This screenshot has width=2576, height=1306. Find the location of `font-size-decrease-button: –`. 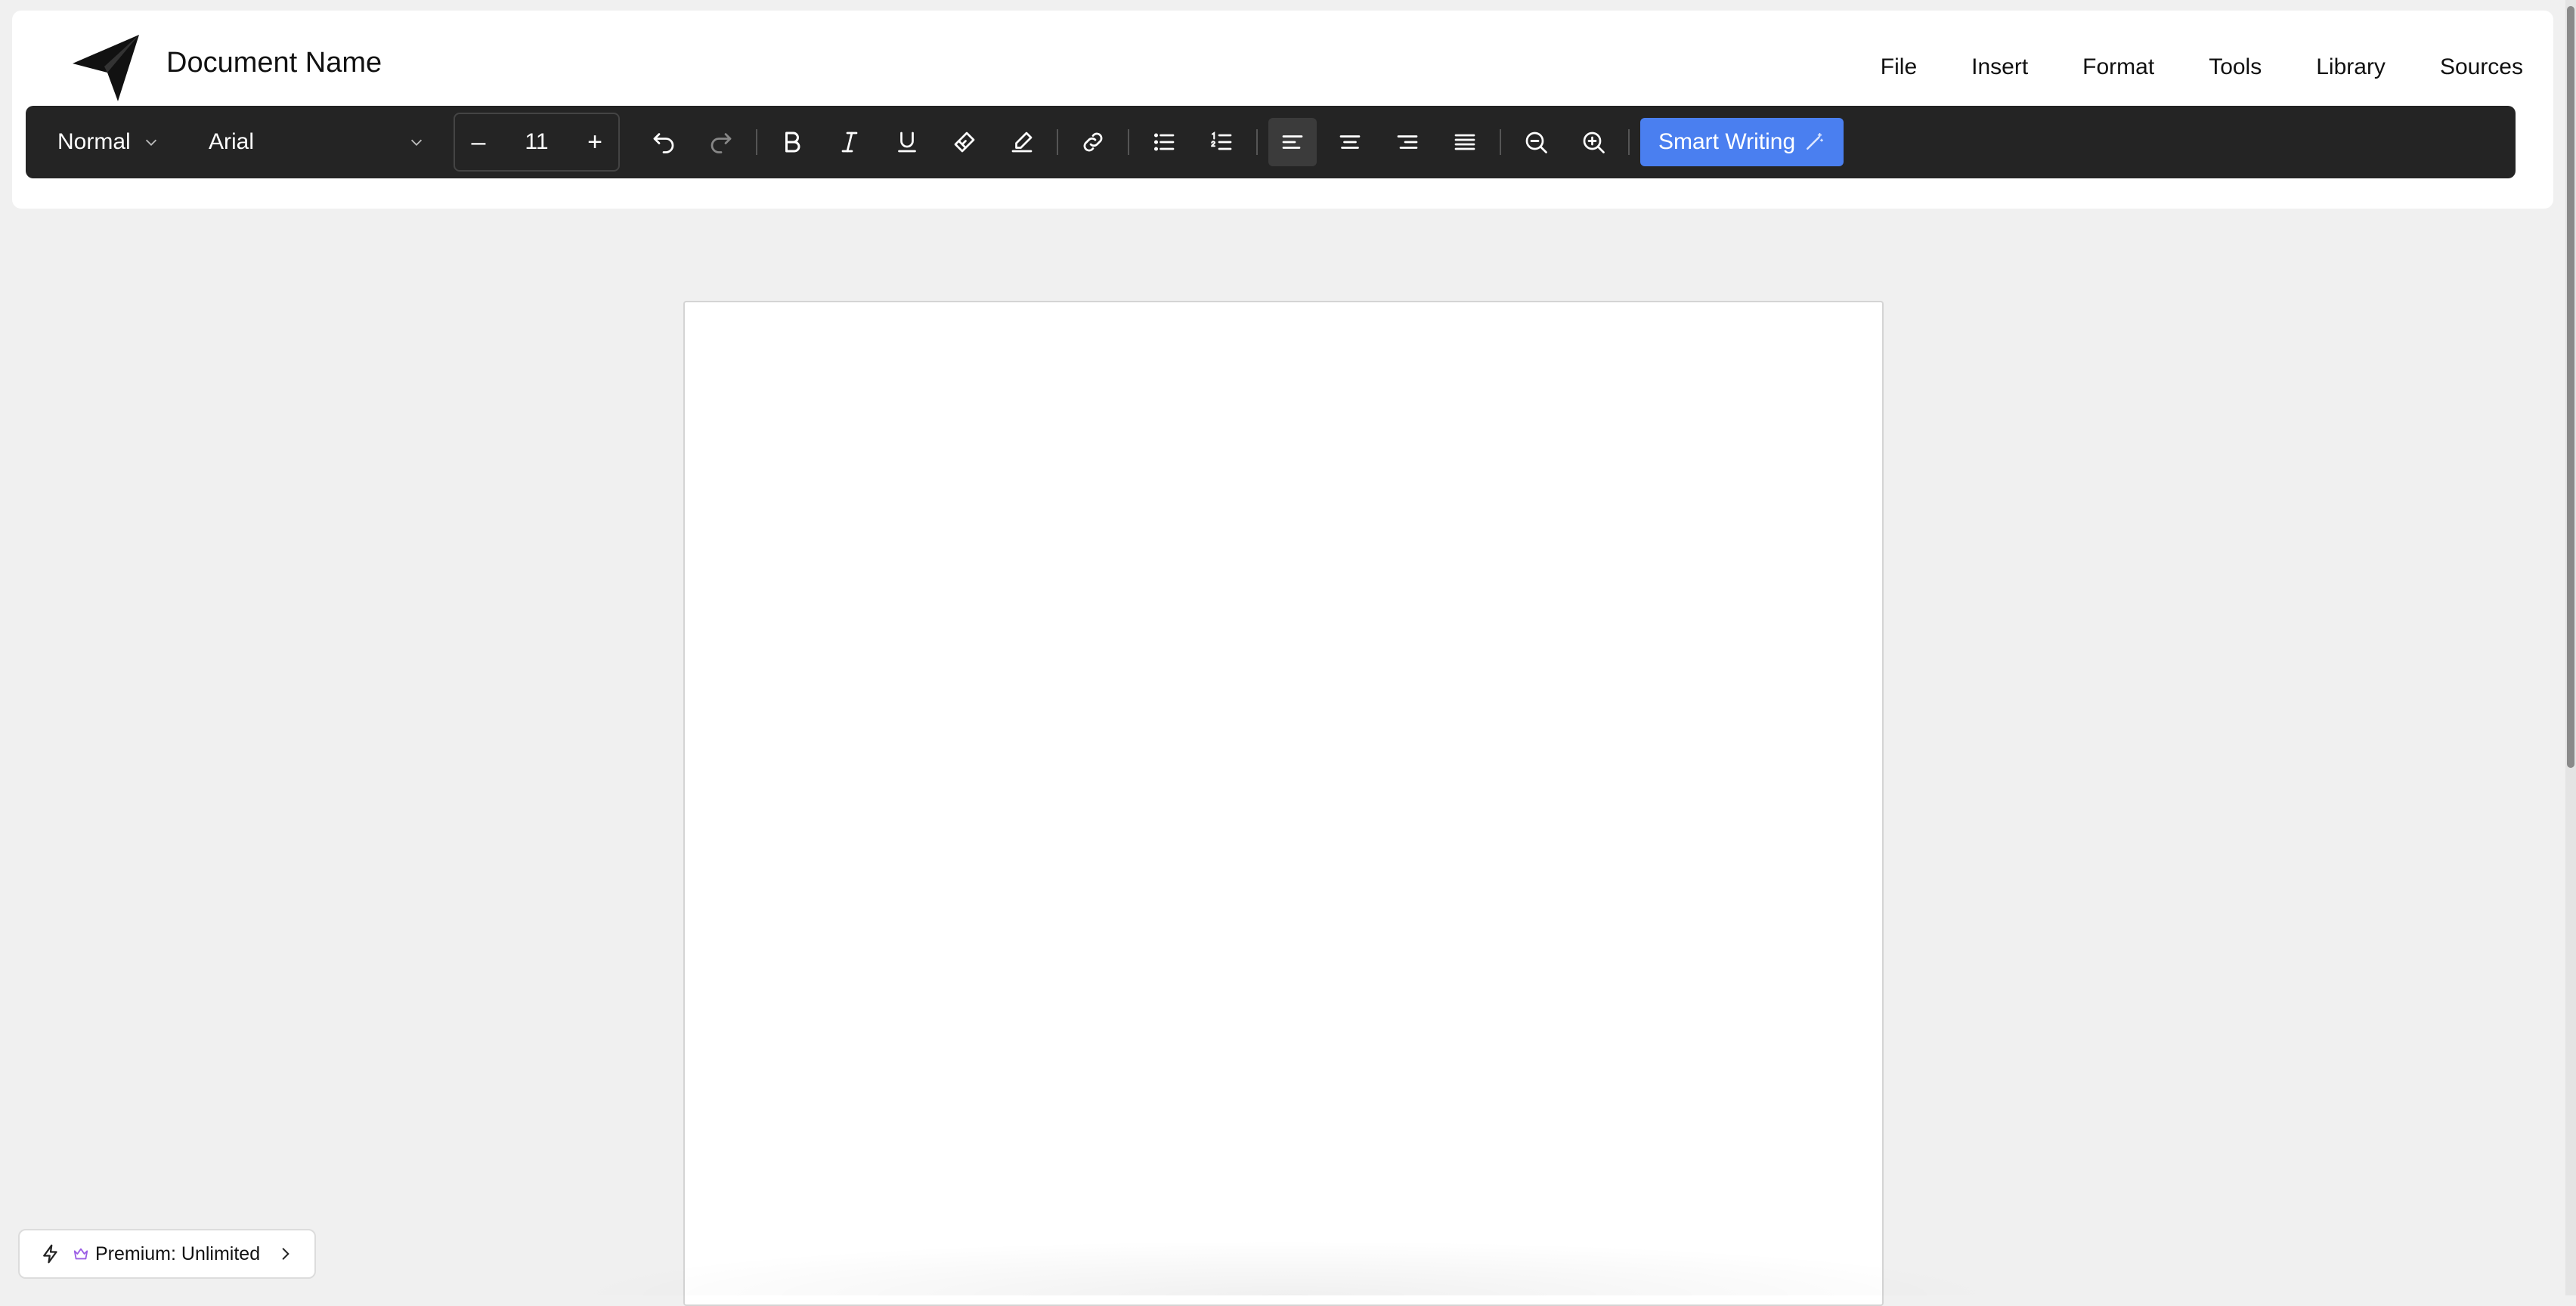

font-size-decrease-button: – is located at coordinates (478, 142).